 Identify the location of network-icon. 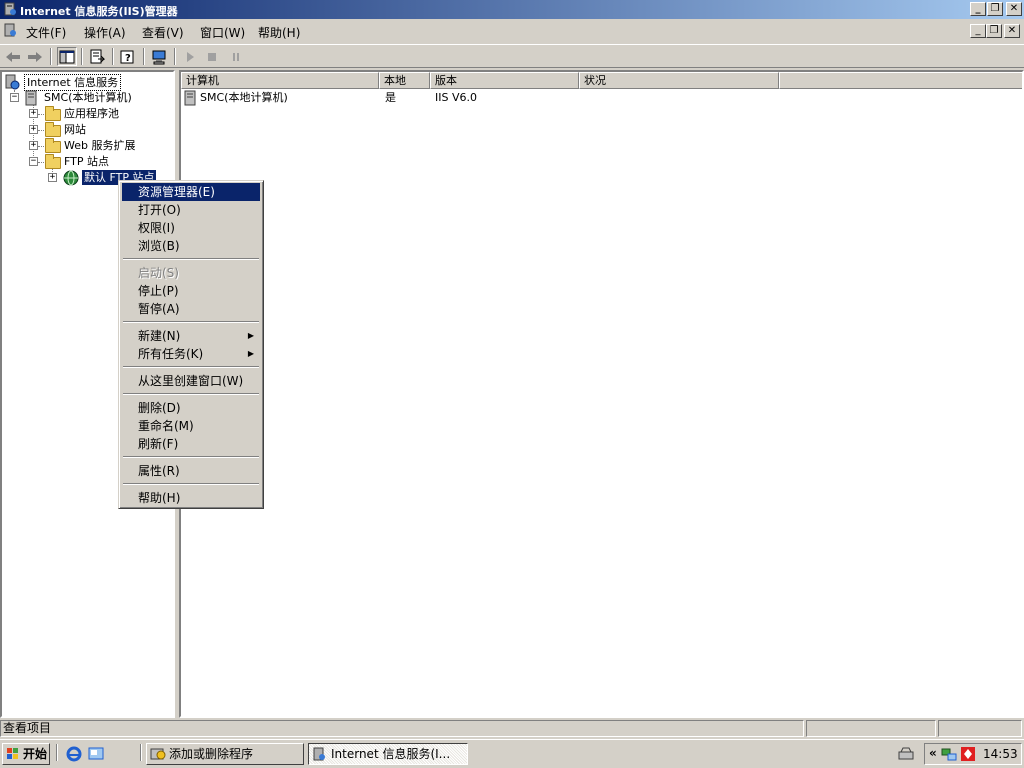
(949, 754).